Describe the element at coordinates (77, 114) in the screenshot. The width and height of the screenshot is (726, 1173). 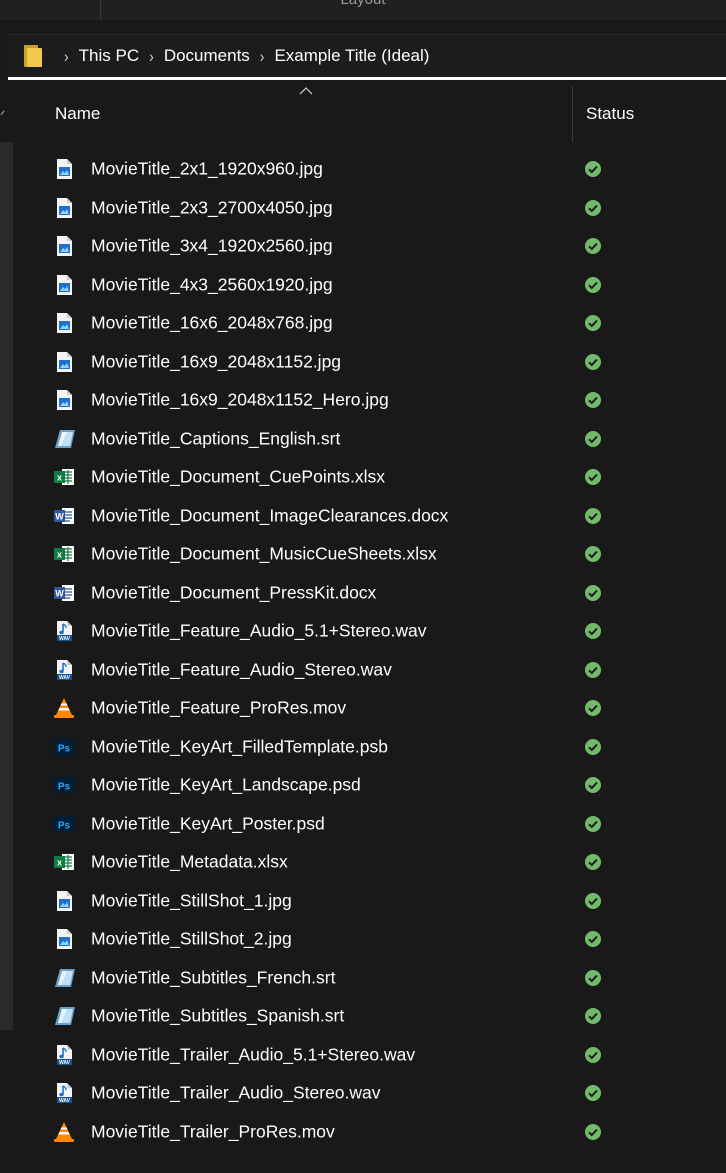
I see `column-header-name: Name` at that location.